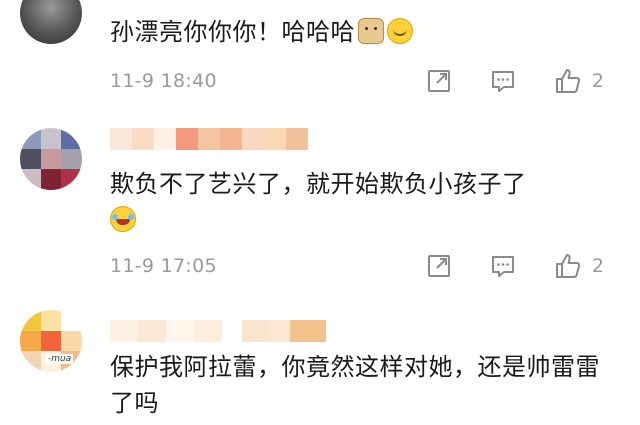  What do you see at coordinates (60, 359) in the screenshot?
I see `avatar-tag: -mua` at bounding box center [60, 359].